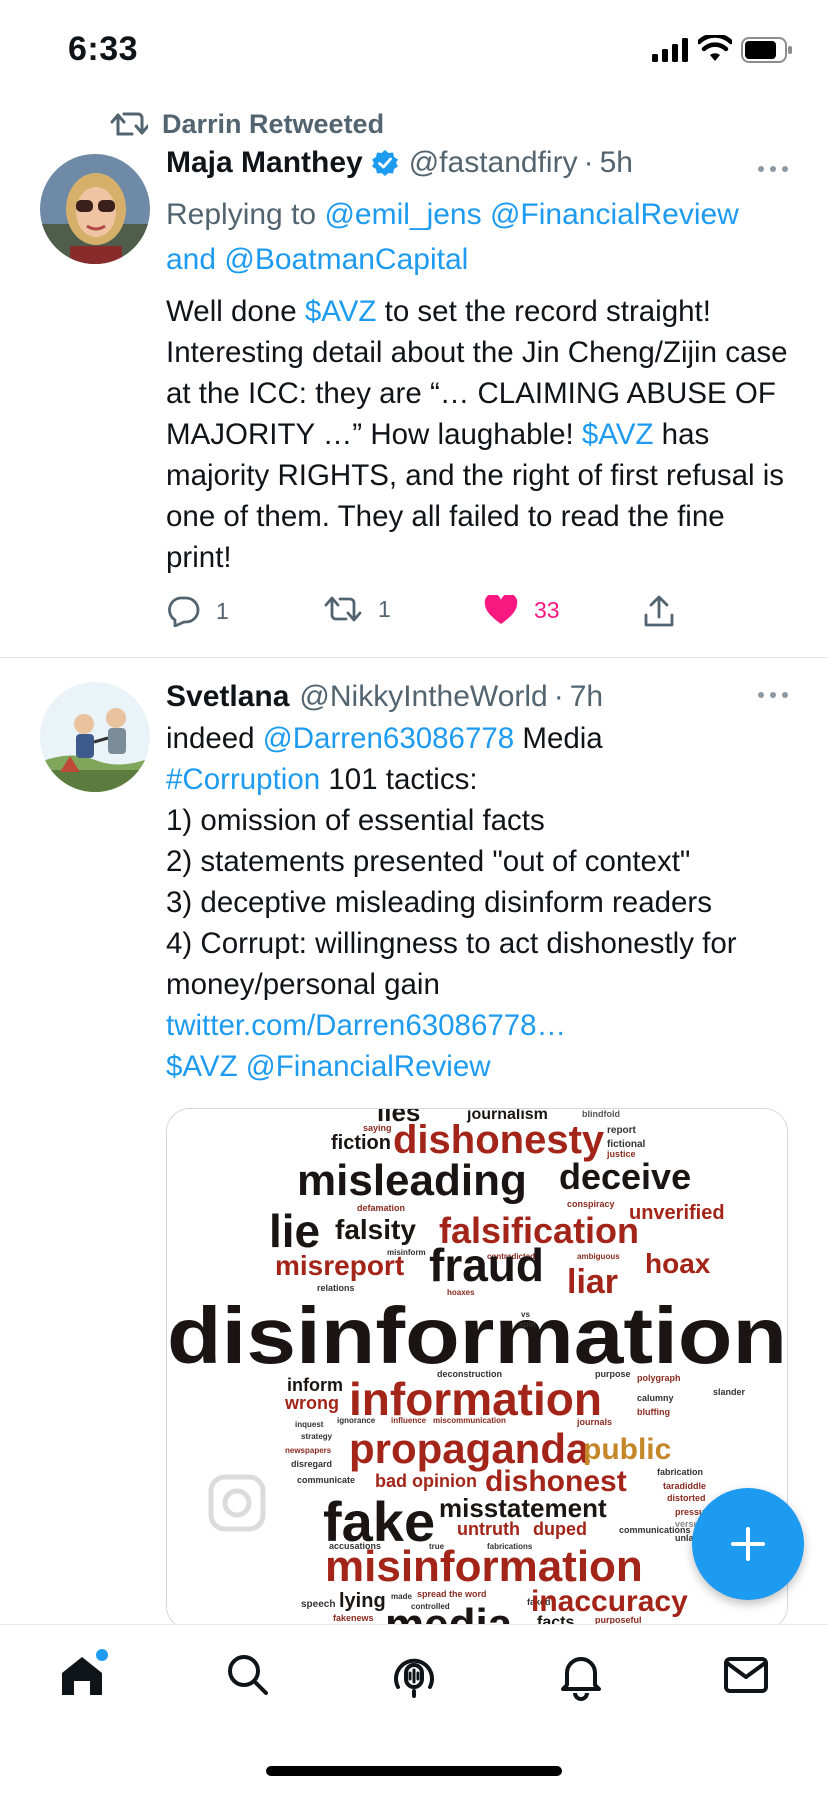 The width and height of the screenshot is (828, 1793). What do you see at coordinates (493, 163) in the screenshot?
I see `handle: @fastandfiry` at bounding box center [493, 163].